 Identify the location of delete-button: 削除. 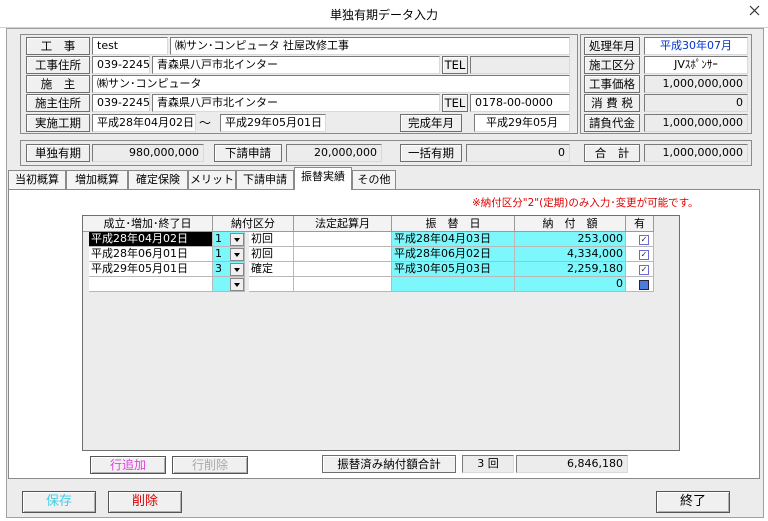
(145, 502).